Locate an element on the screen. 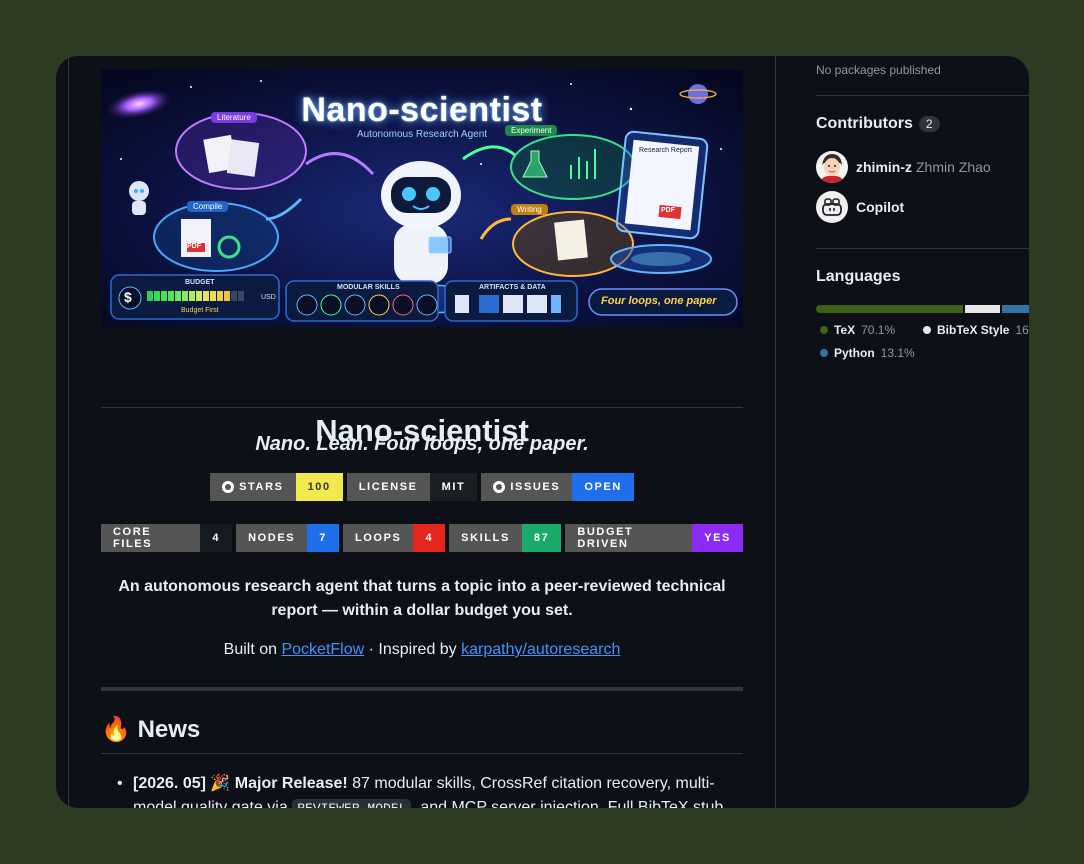  banner-title: Nano-scientist is located at coordinates (422, 110).